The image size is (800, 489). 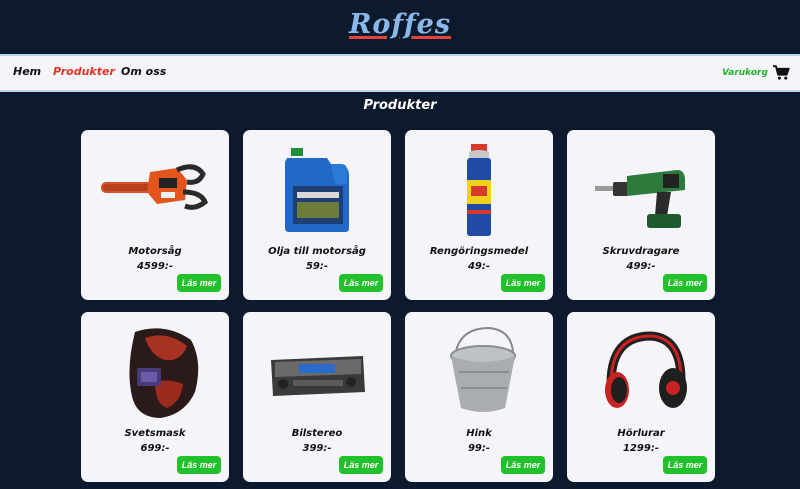 I want to click on product-name: Olja till motorsåg, so click(x=317, y=251).